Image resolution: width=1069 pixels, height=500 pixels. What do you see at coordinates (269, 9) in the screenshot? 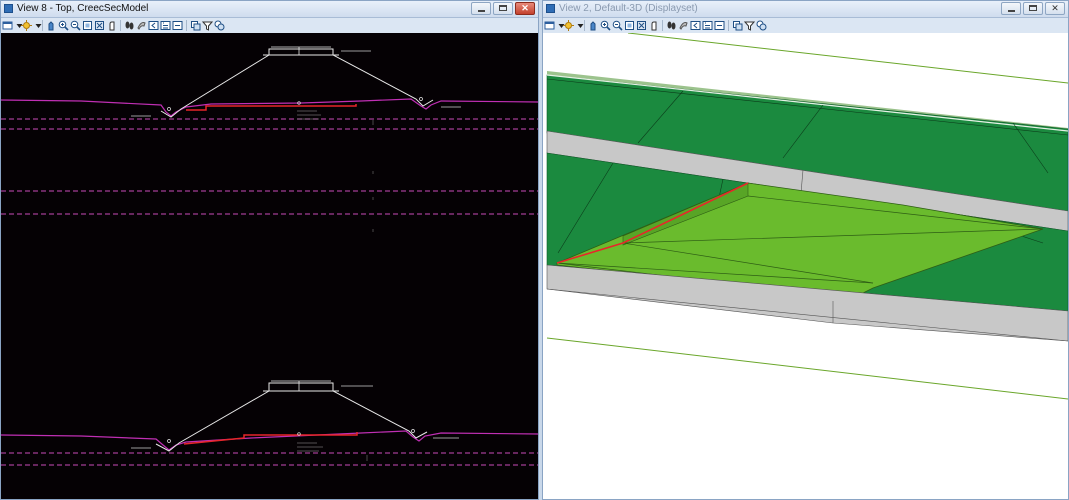
I see `view-8-titlebar: View 8 - Top, CreecSecModel ✕` at bounding box center [269, 9].